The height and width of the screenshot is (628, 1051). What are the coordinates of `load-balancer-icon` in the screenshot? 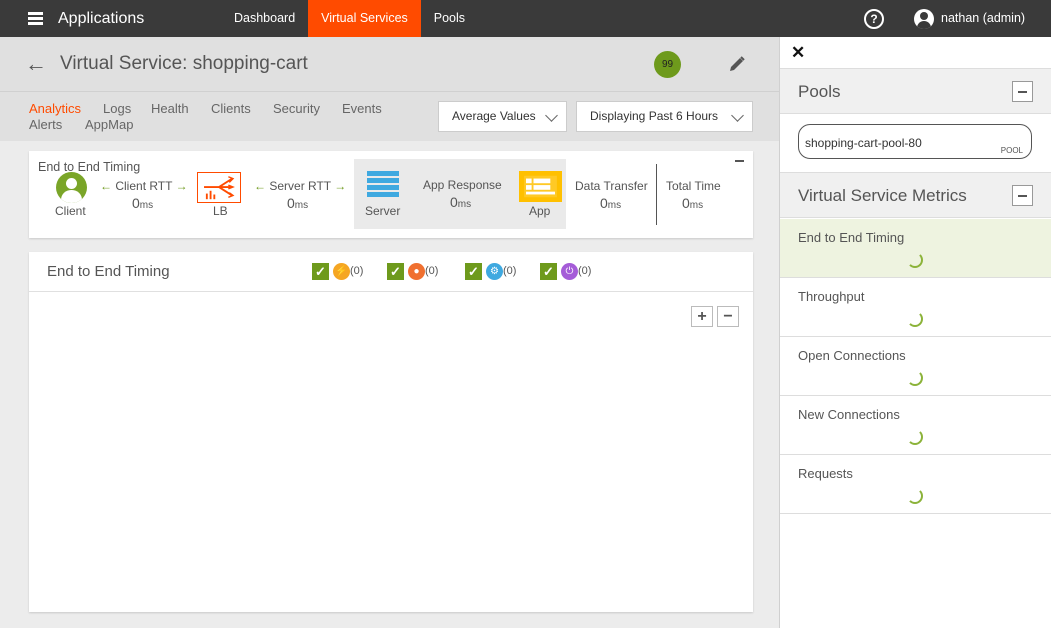 It's located at (219, 187).